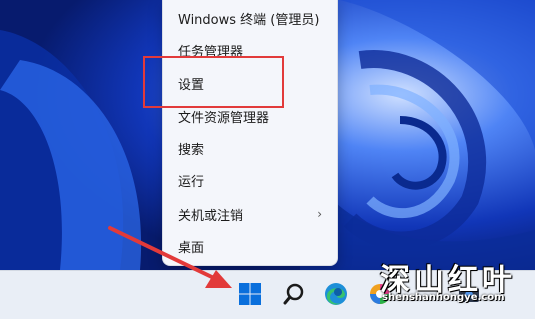 This screenshot has height=319, width=535. I want to click on watermark-url: shenshanhongye.com, so click(443, 297).